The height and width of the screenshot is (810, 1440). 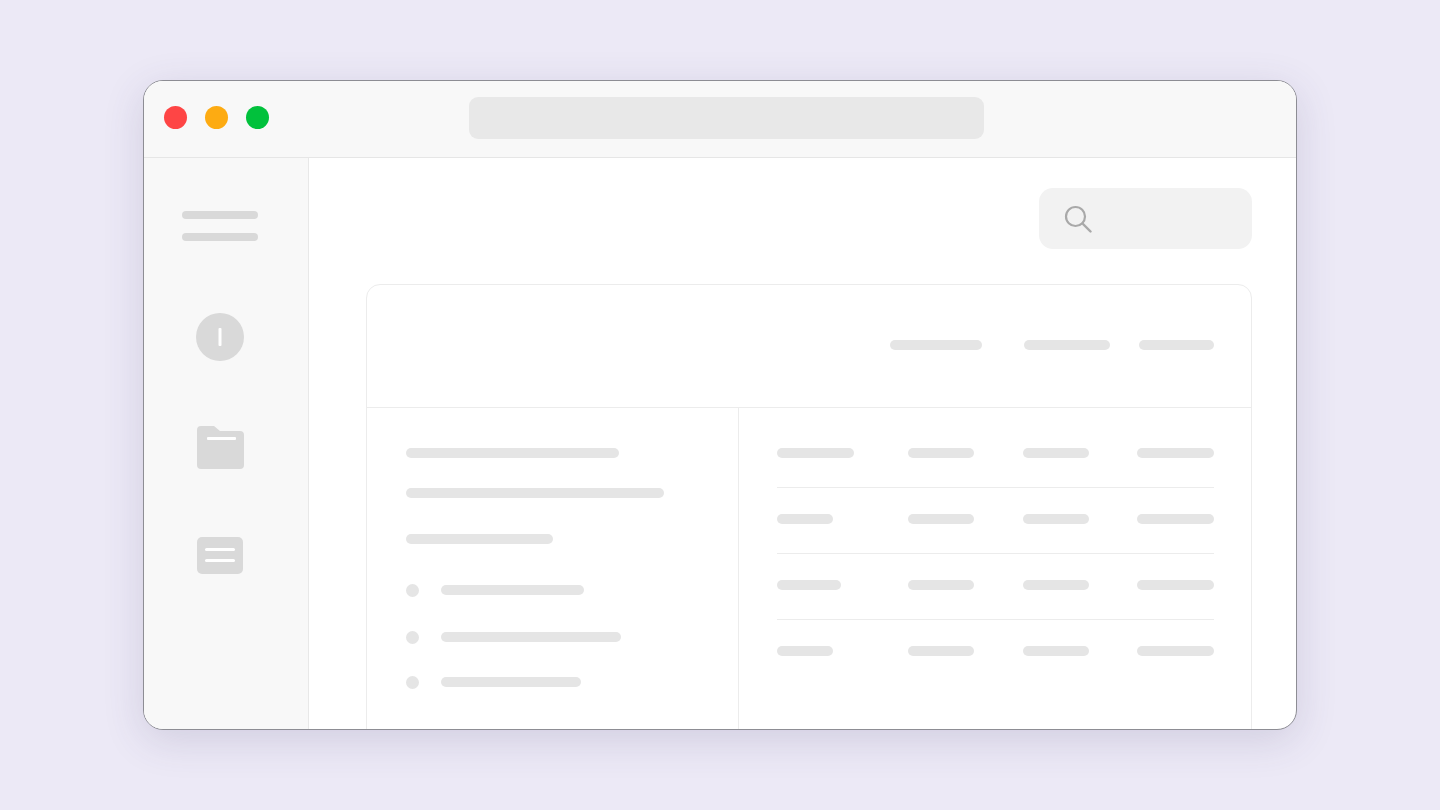 What do you see at coordinates (175, 117) in the screenshot?
I see `close-button` at bounding box center [175, 117].